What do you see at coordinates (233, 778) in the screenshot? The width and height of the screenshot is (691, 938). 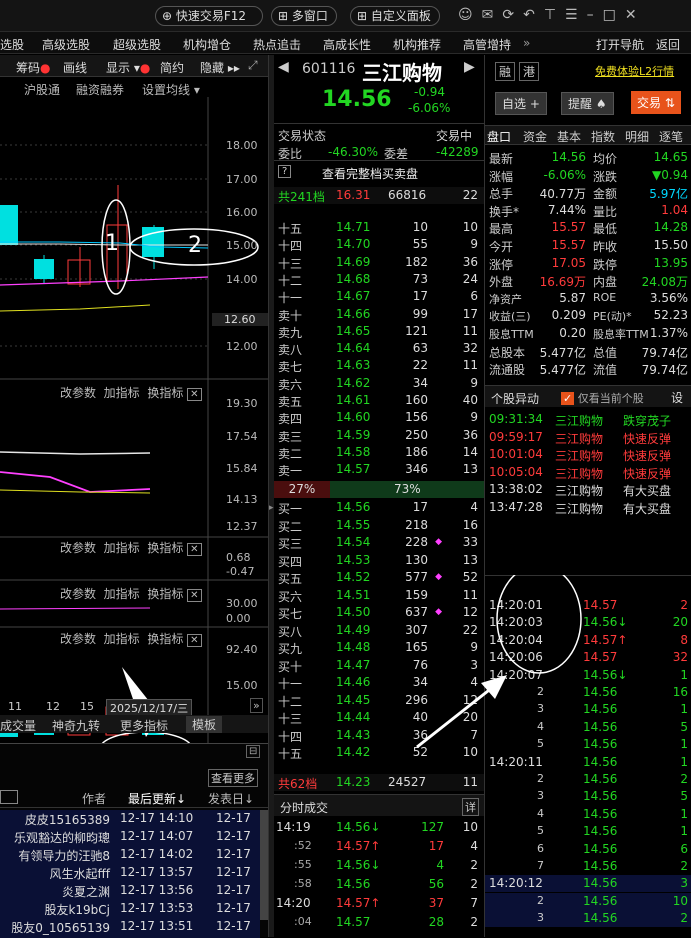 I see `view-more-button: 查看更多` at bounding box center [233, 778].